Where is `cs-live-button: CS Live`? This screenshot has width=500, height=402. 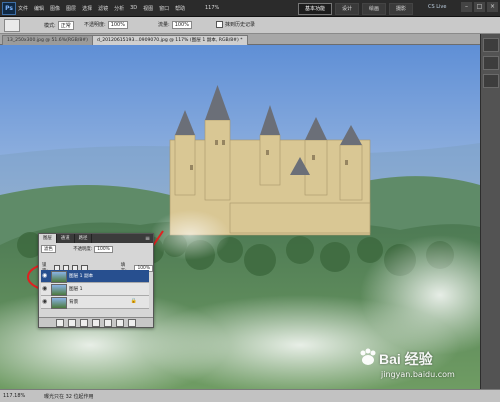 cs-live-button: CS Live is located at coordinates (437, 7).